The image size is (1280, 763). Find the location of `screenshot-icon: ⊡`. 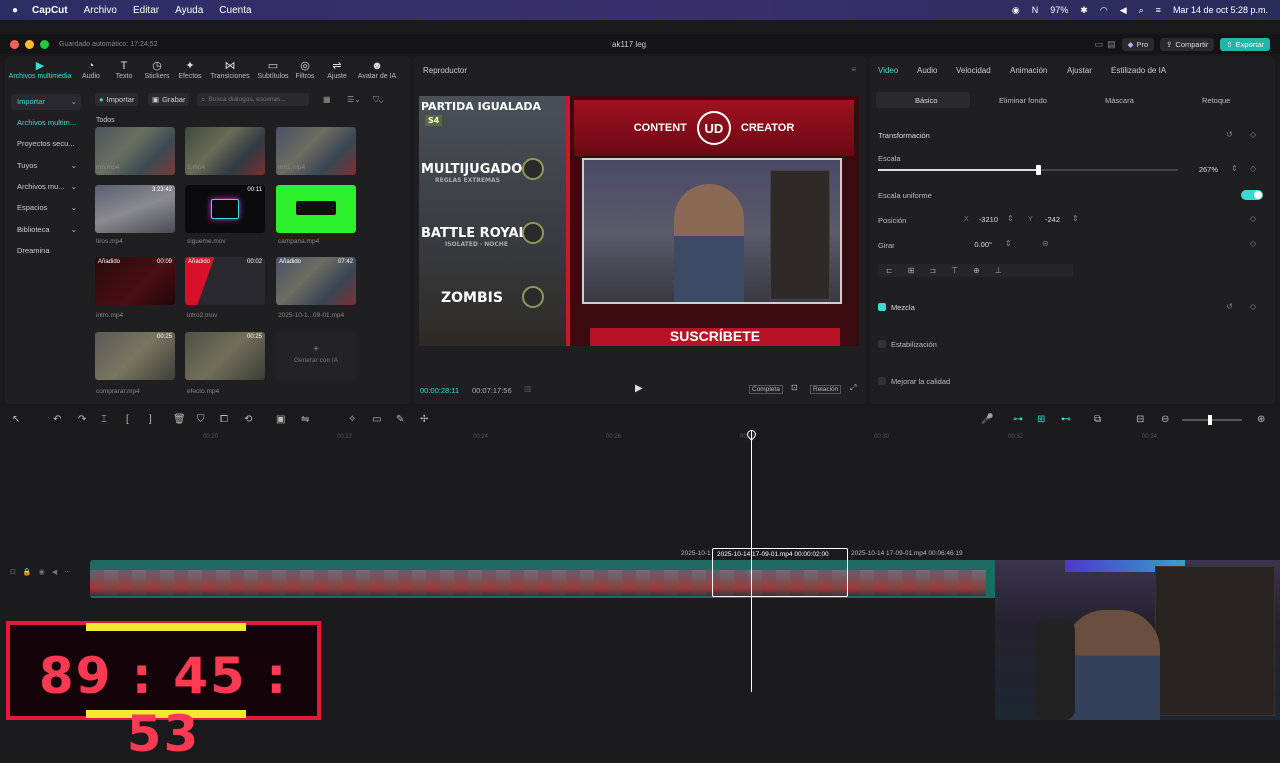

screenshot-icon: ⊡ is located at coordinates (794, 387).